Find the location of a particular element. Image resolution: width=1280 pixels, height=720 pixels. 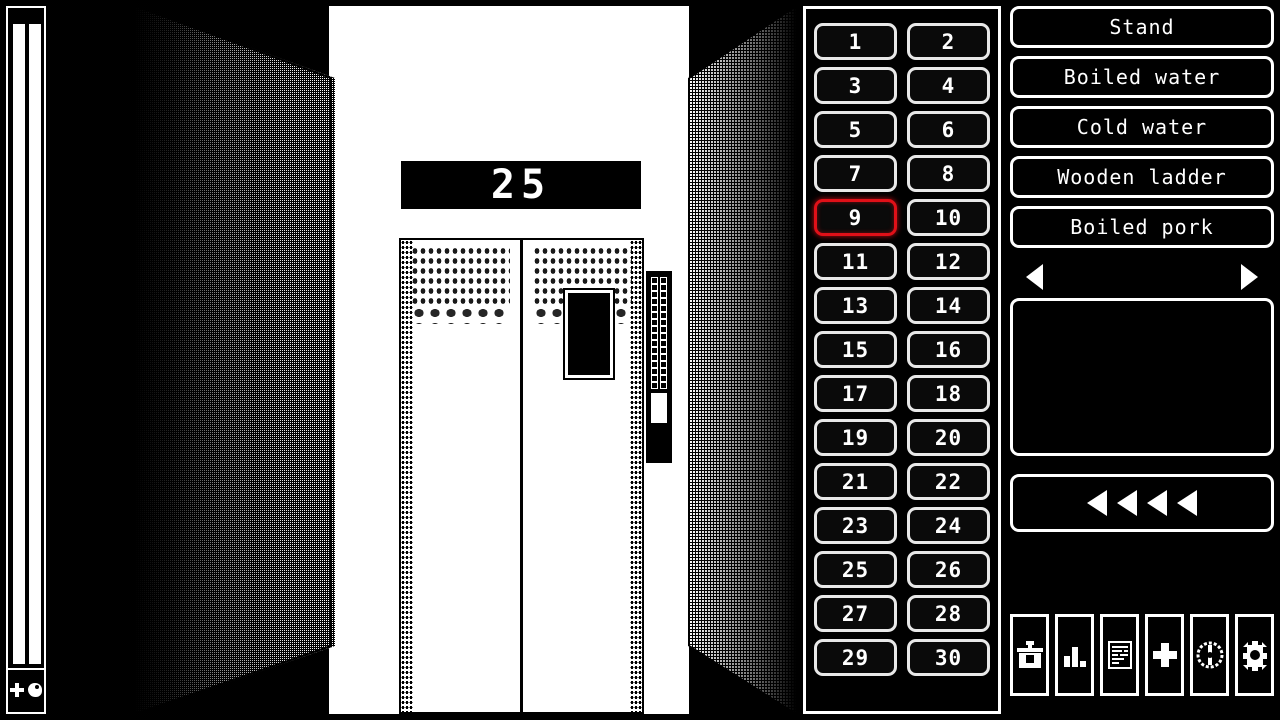

action-button-boiled-water: Boiled water is located at coordinates (1142, 77).